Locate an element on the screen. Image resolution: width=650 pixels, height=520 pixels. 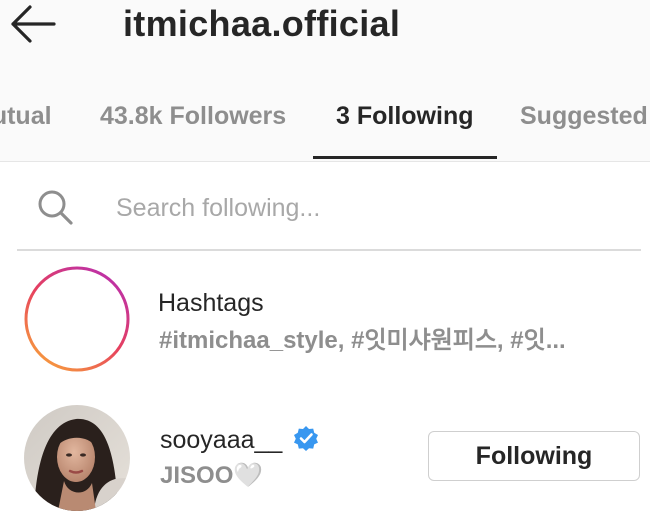
username: sooyaaa__ is located at coordinates (221, 440).